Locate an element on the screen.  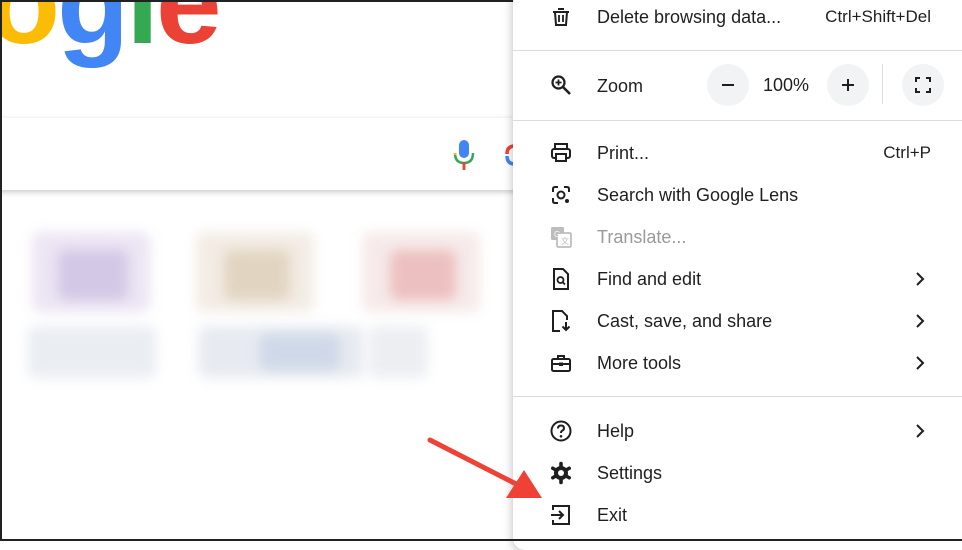
fullscreen-button is located at coordinates (923, 85).